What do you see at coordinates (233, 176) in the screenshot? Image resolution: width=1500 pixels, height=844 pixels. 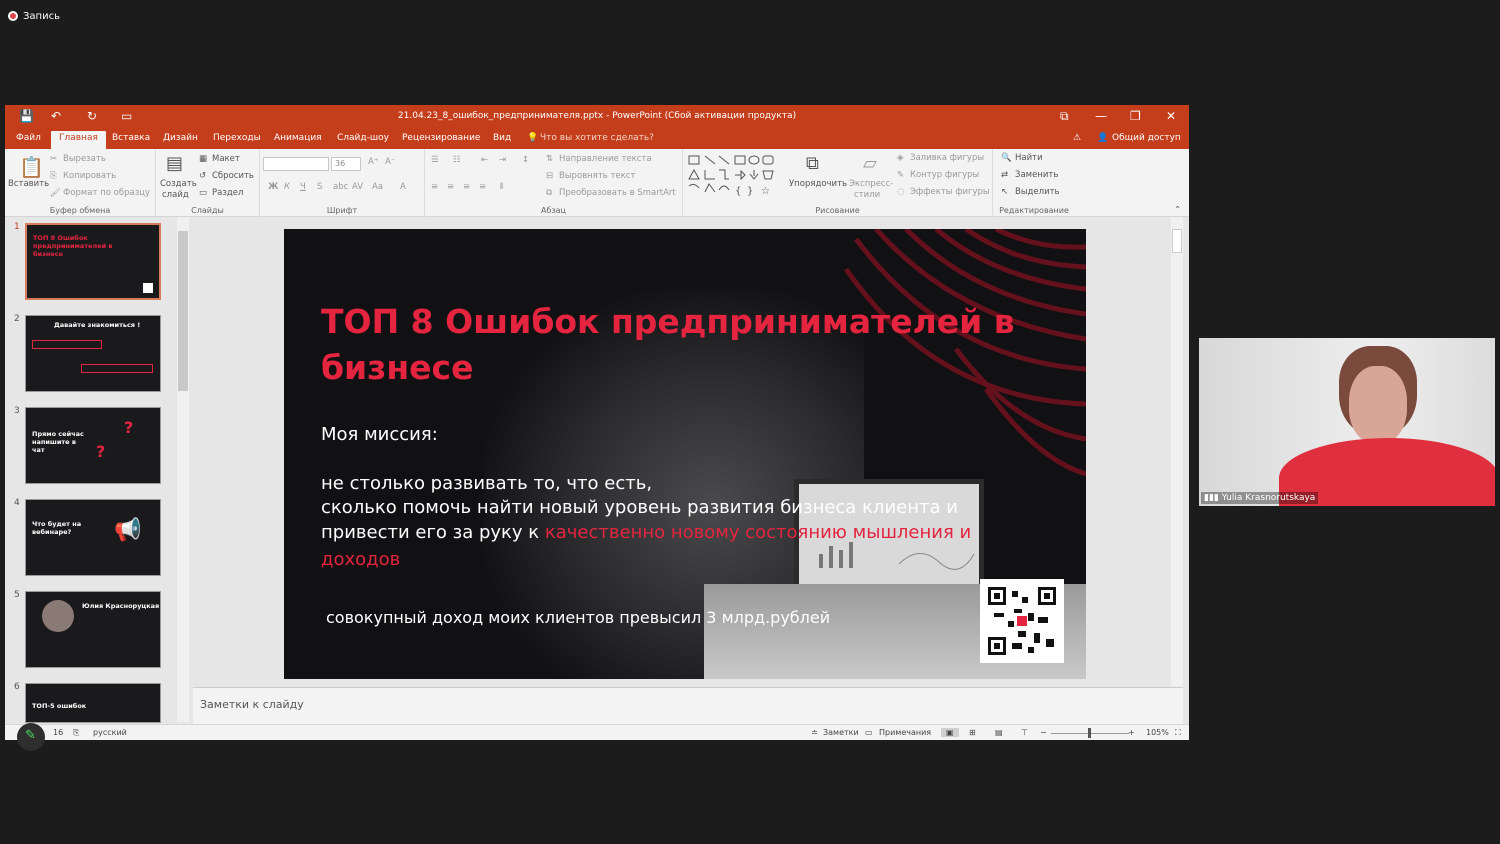 I see `reset-button: Сбросить` at bounding box center [233, 176].